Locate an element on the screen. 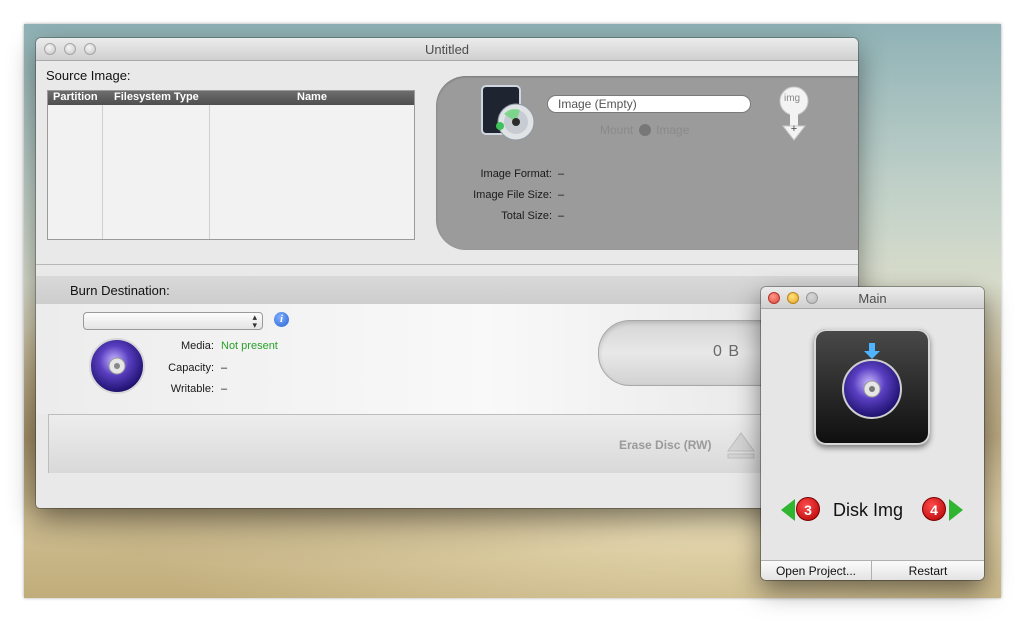 The height and width of the screenshot is (622, 1024). total-size-value: – is located at coordinates (561, 216).